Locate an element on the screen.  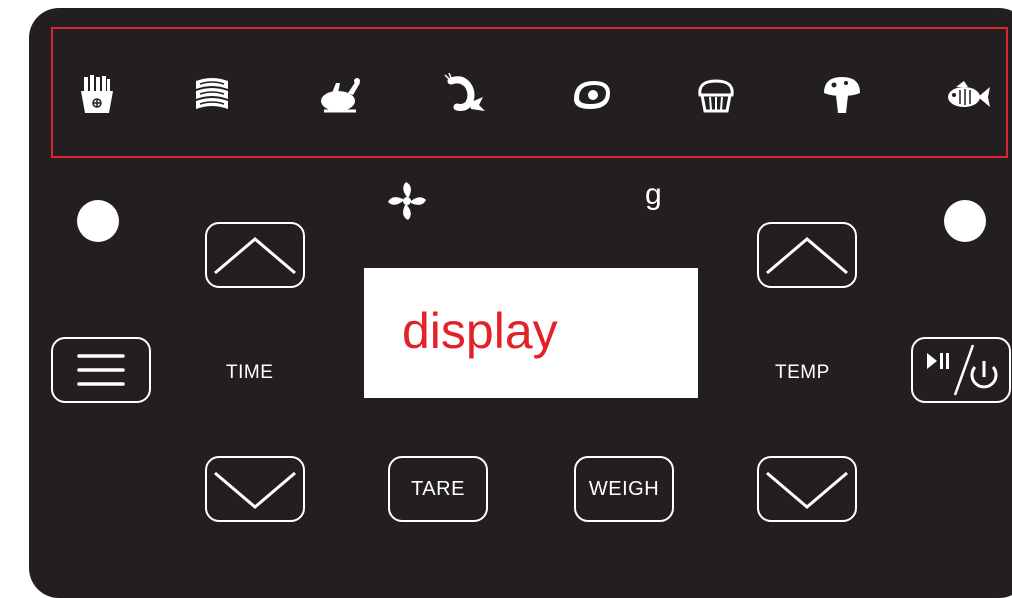
weight-unit-indicator: g is located at coordinates (653, 194).